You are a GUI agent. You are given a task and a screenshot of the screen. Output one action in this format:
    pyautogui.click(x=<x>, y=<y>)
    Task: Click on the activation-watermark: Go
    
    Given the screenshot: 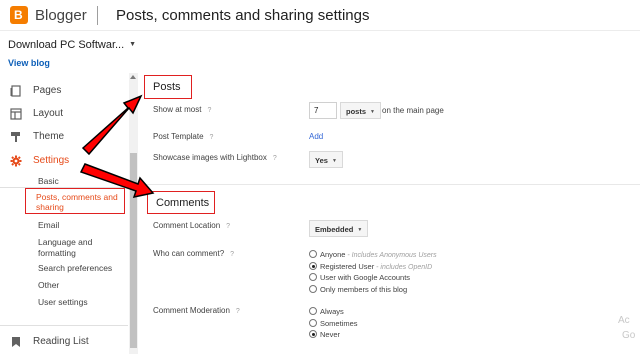 What is the action you would take?
    pyautogui.click(x=629, y=335)
    